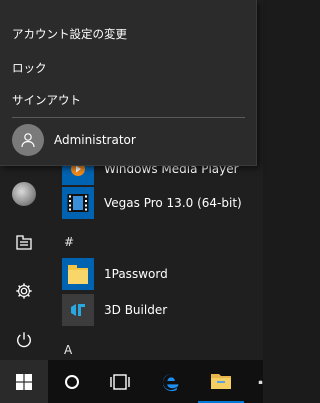 The width and height of the screenshot is (320, 403). Describe the element at coordinates (29, 68) in the screenshot. I see `lock-item: ロック` at that location.